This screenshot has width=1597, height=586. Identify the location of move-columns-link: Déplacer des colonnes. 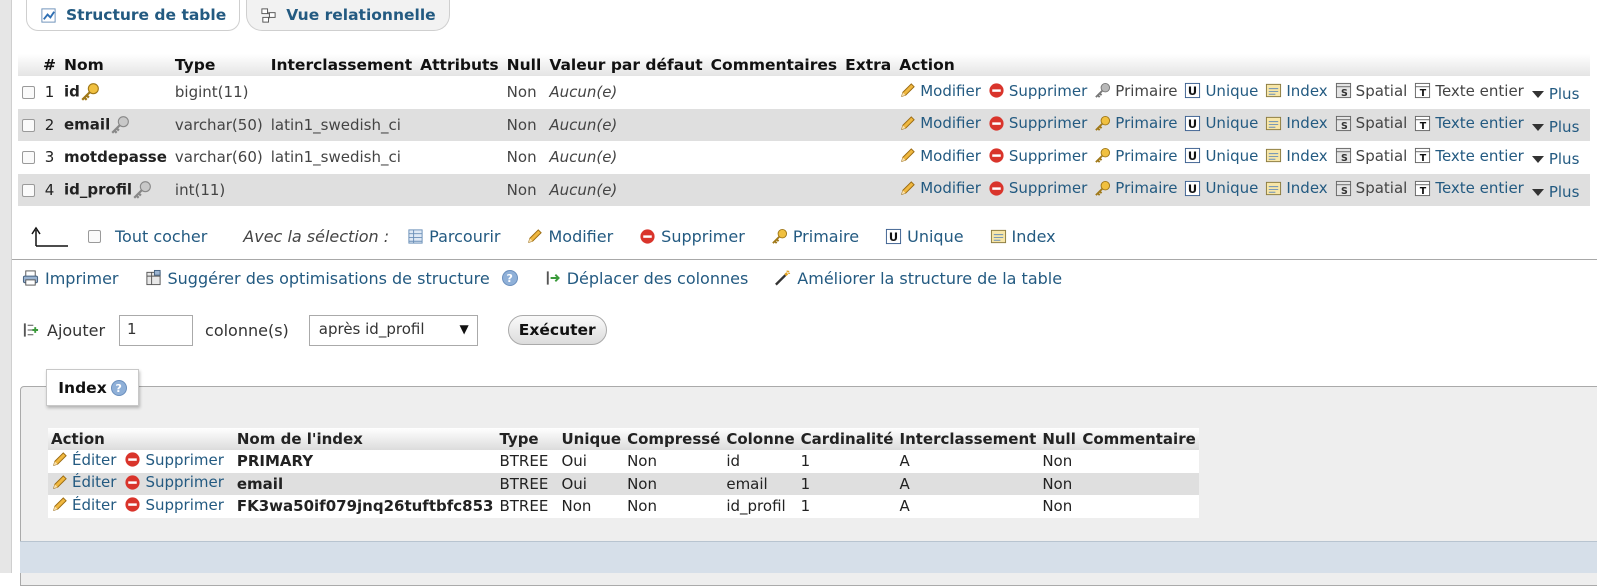
(646, 278).